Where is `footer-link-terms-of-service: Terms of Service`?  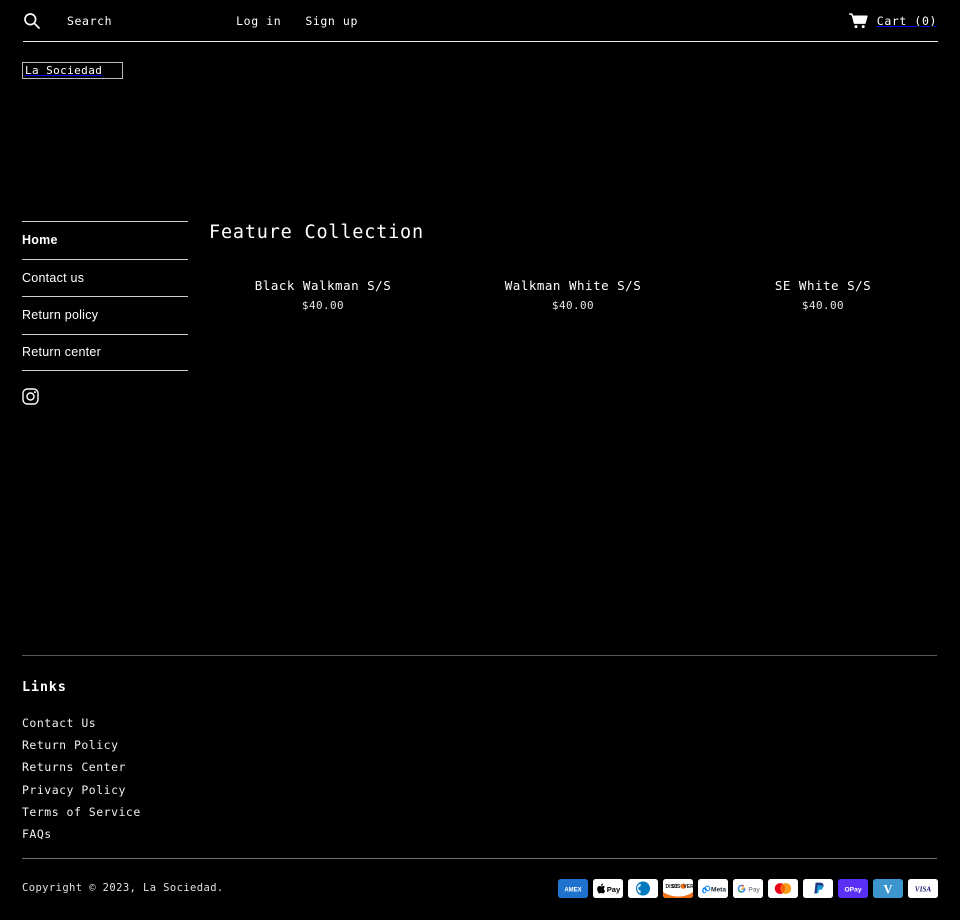
footer-link-terms-of-service: Terms of Service is located at coordinates (81, 812).